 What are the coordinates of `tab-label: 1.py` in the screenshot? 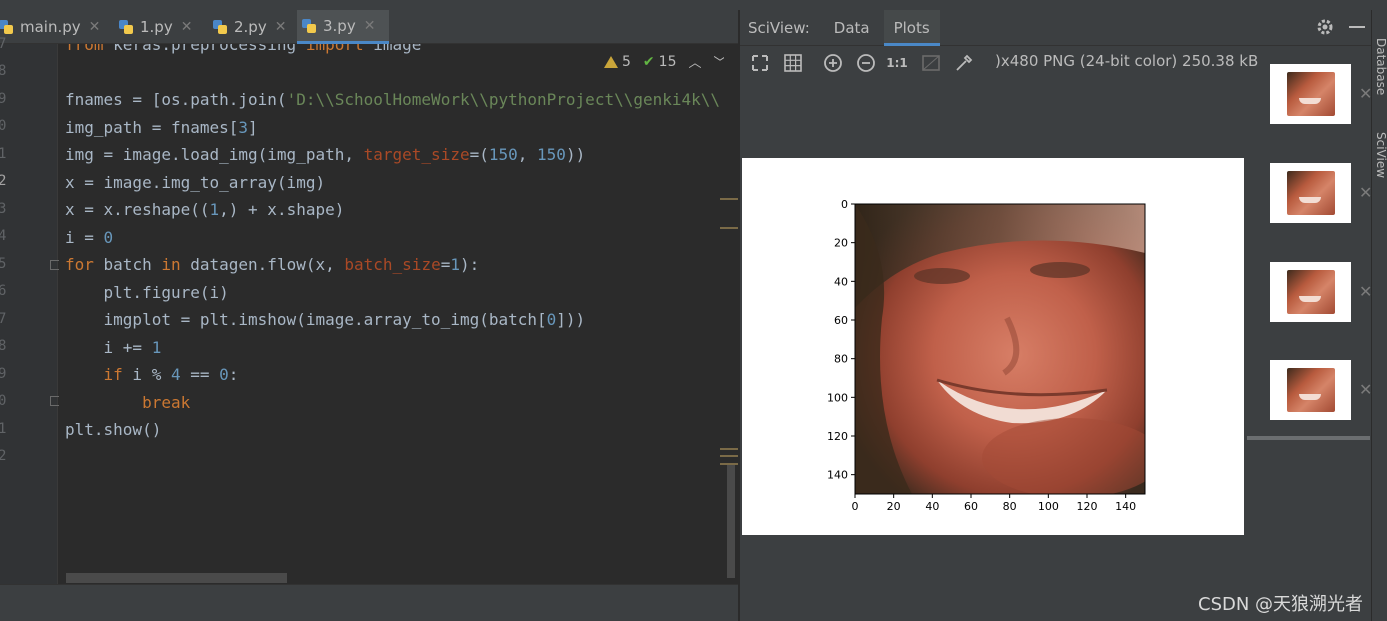 It's located at (156, 27).